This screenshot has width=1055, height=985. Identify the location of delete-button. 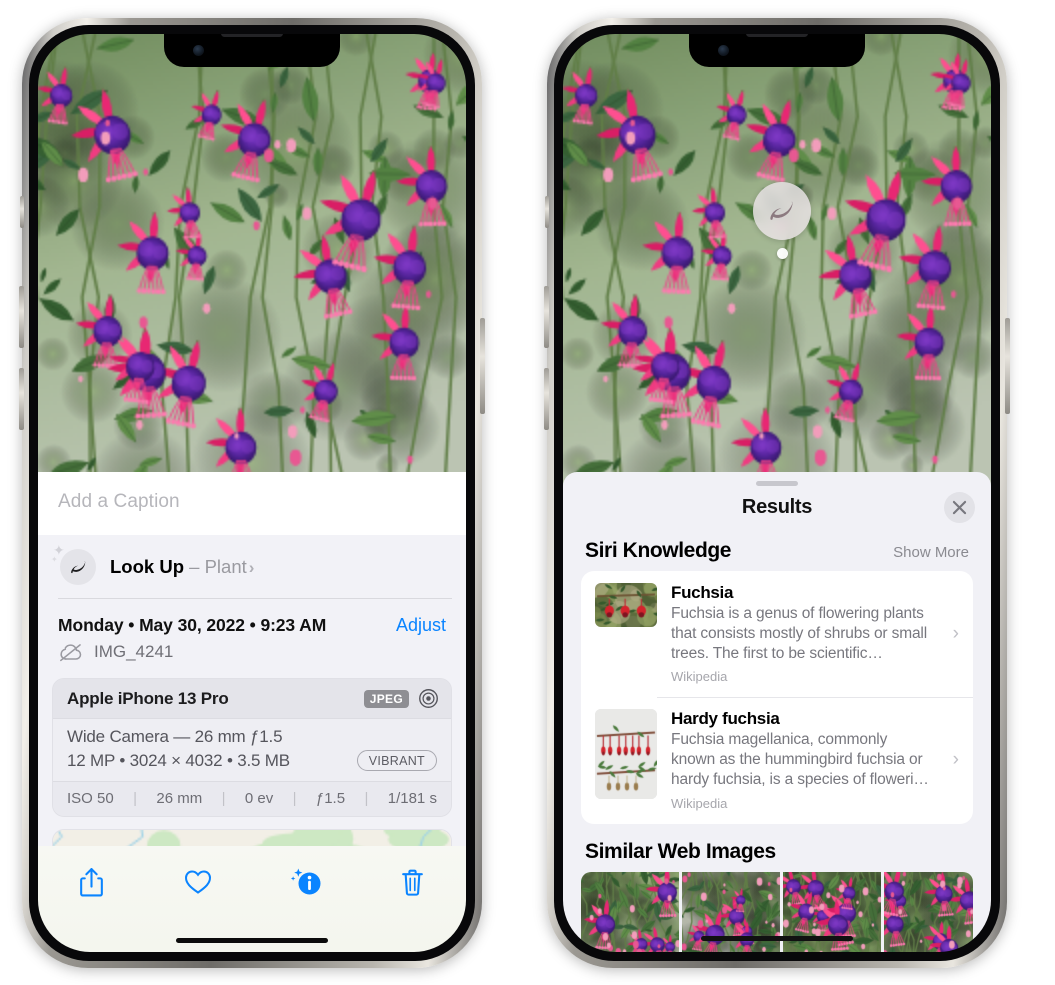
(413, 882).